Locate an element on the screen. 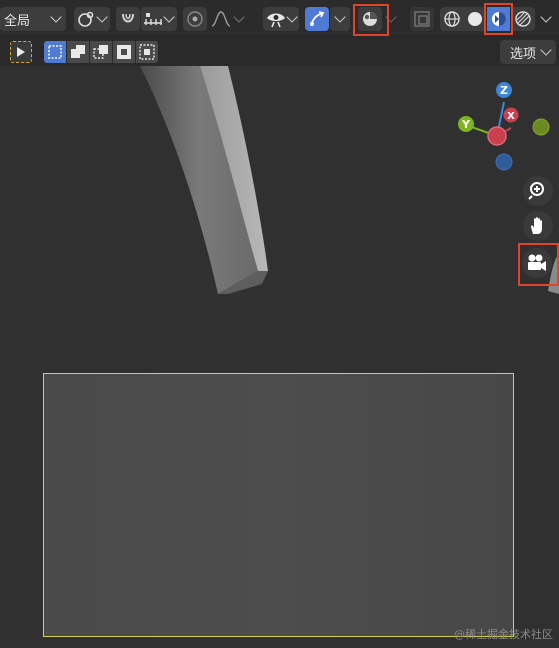 This screenshot has height=648, width=559. zoom-icon is located at coordinates (536, 191).